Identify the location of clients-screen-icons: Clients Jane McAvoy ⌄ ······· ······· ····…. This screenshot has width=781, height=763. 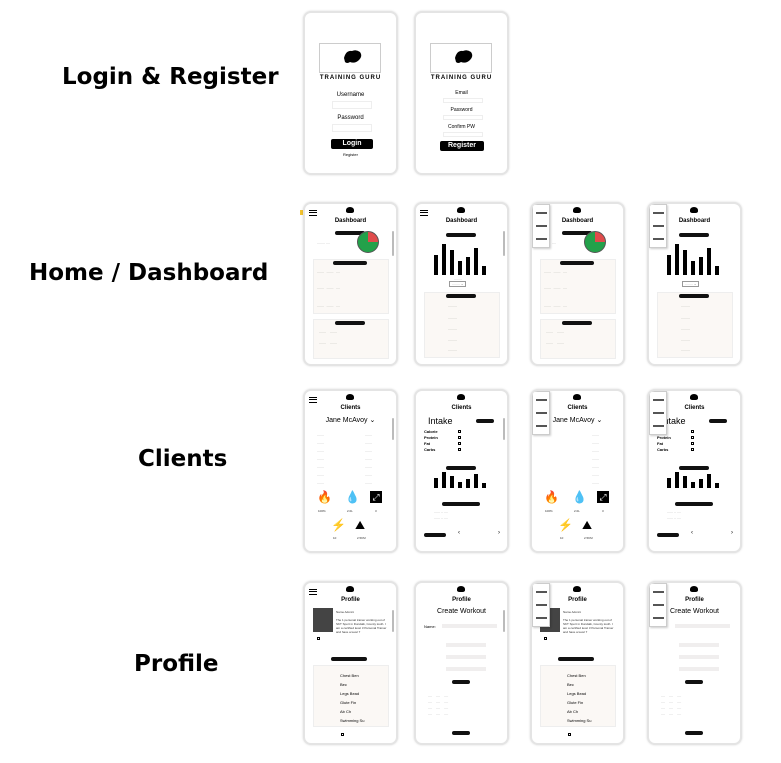
(350, 471).